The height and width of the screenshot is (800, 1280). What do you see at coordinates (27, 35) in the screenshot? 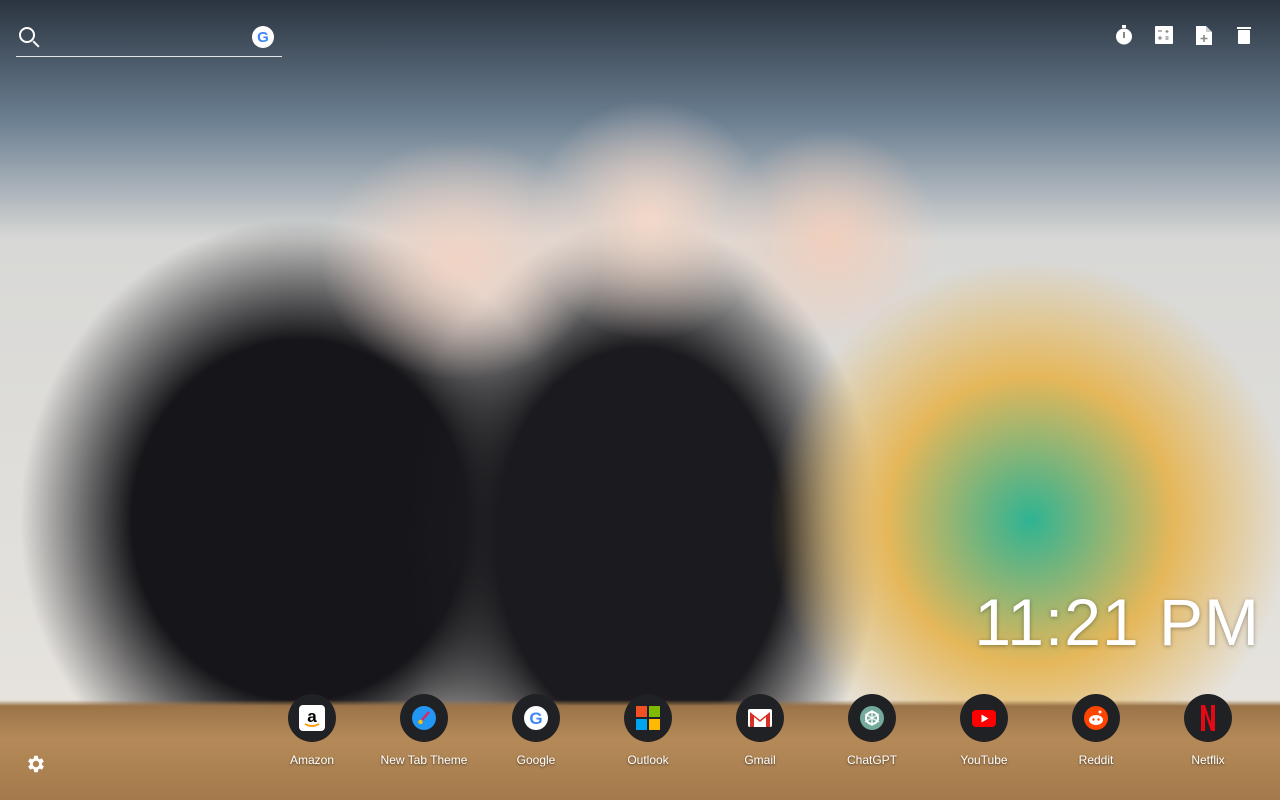
I see `search-icon` at bounding box center [27, 35].